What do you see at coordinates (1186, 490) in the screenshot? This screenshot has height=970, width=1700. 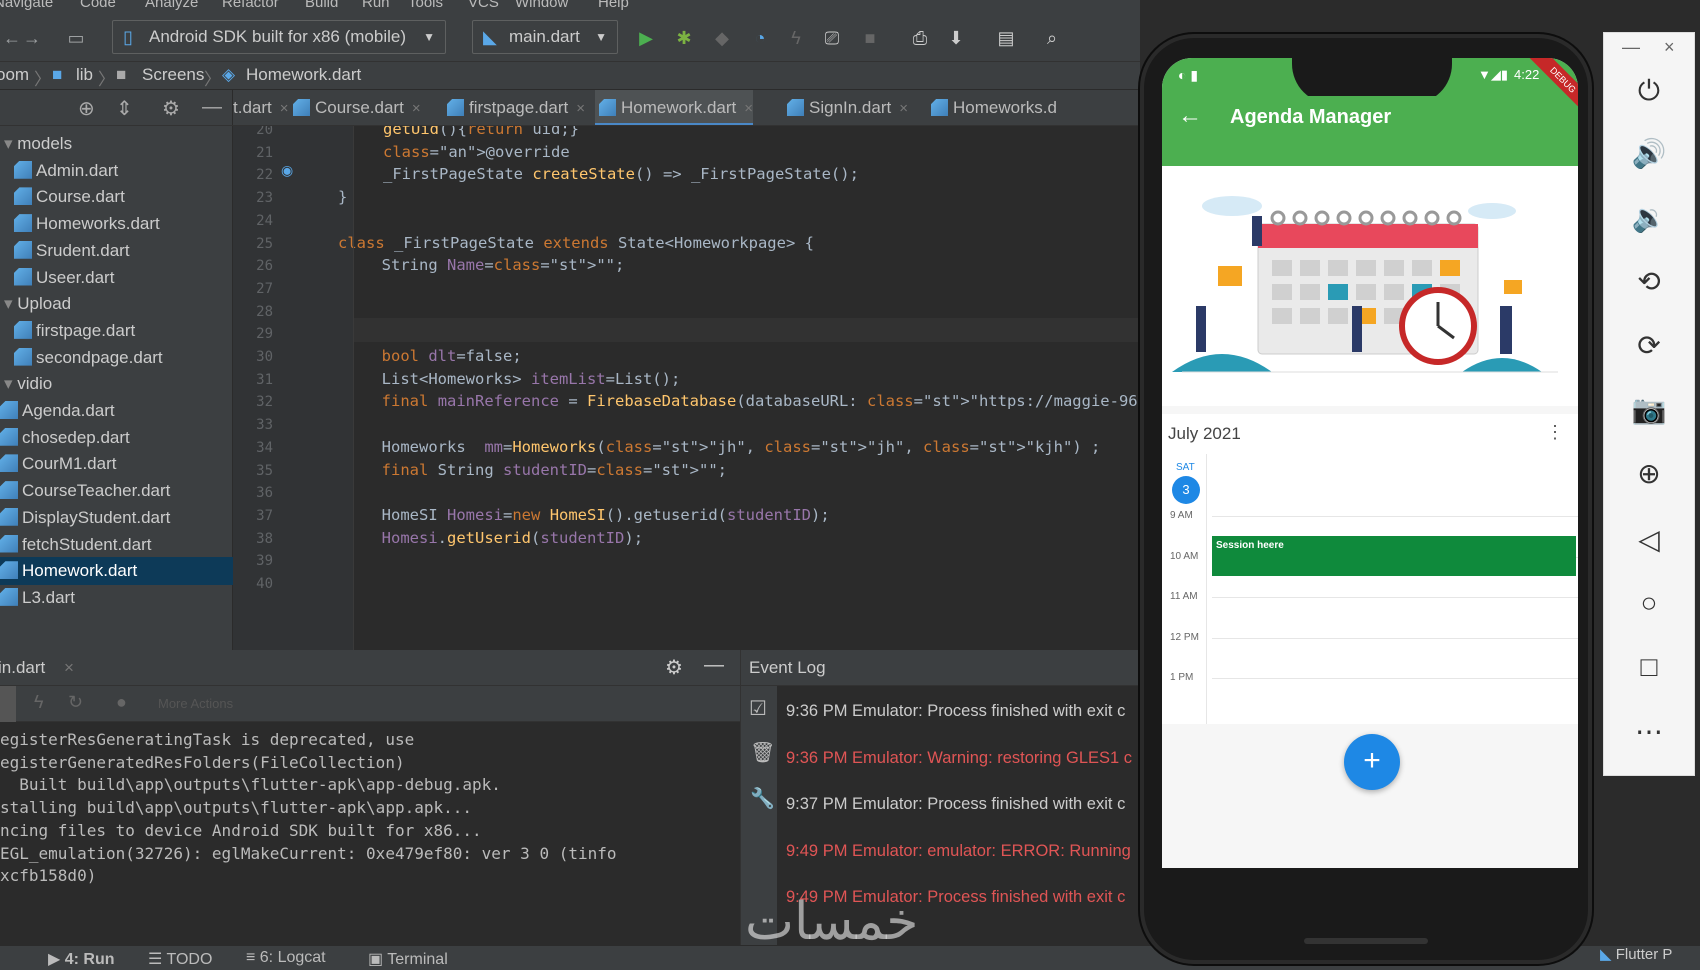 I see `day-number-badge: 3` at bounding box center [1186, 490].